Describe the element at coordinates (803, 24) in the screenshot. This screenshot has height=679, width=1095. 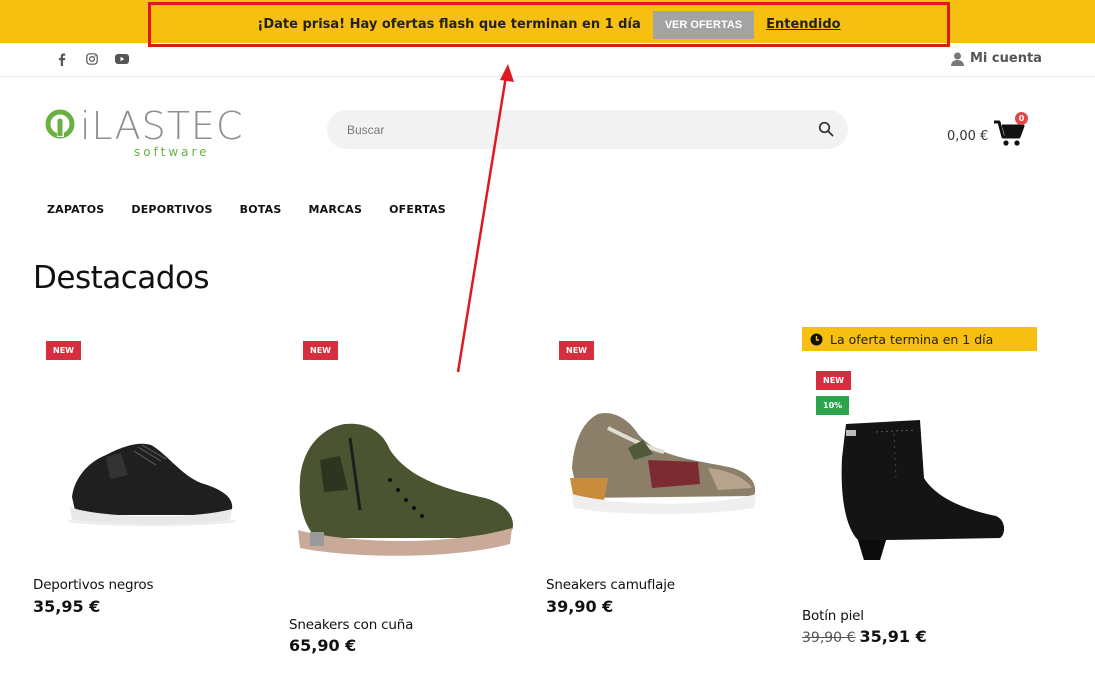
I see `dismiss-link: Entendido` at that location.